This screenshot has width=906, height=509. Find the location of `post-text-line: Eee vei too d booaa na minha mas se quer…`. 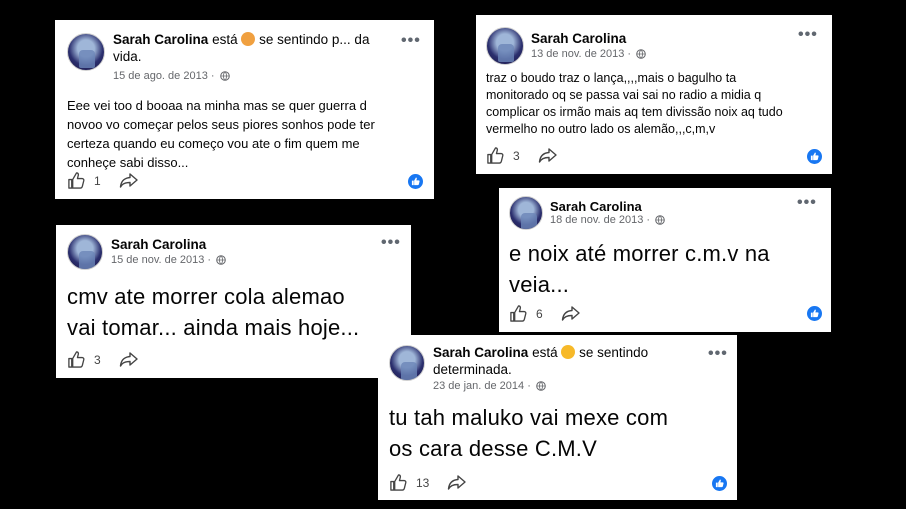

post-text-line: Eee vei too d booaa na minha mas se quer… is located at coordinates (217, 105).